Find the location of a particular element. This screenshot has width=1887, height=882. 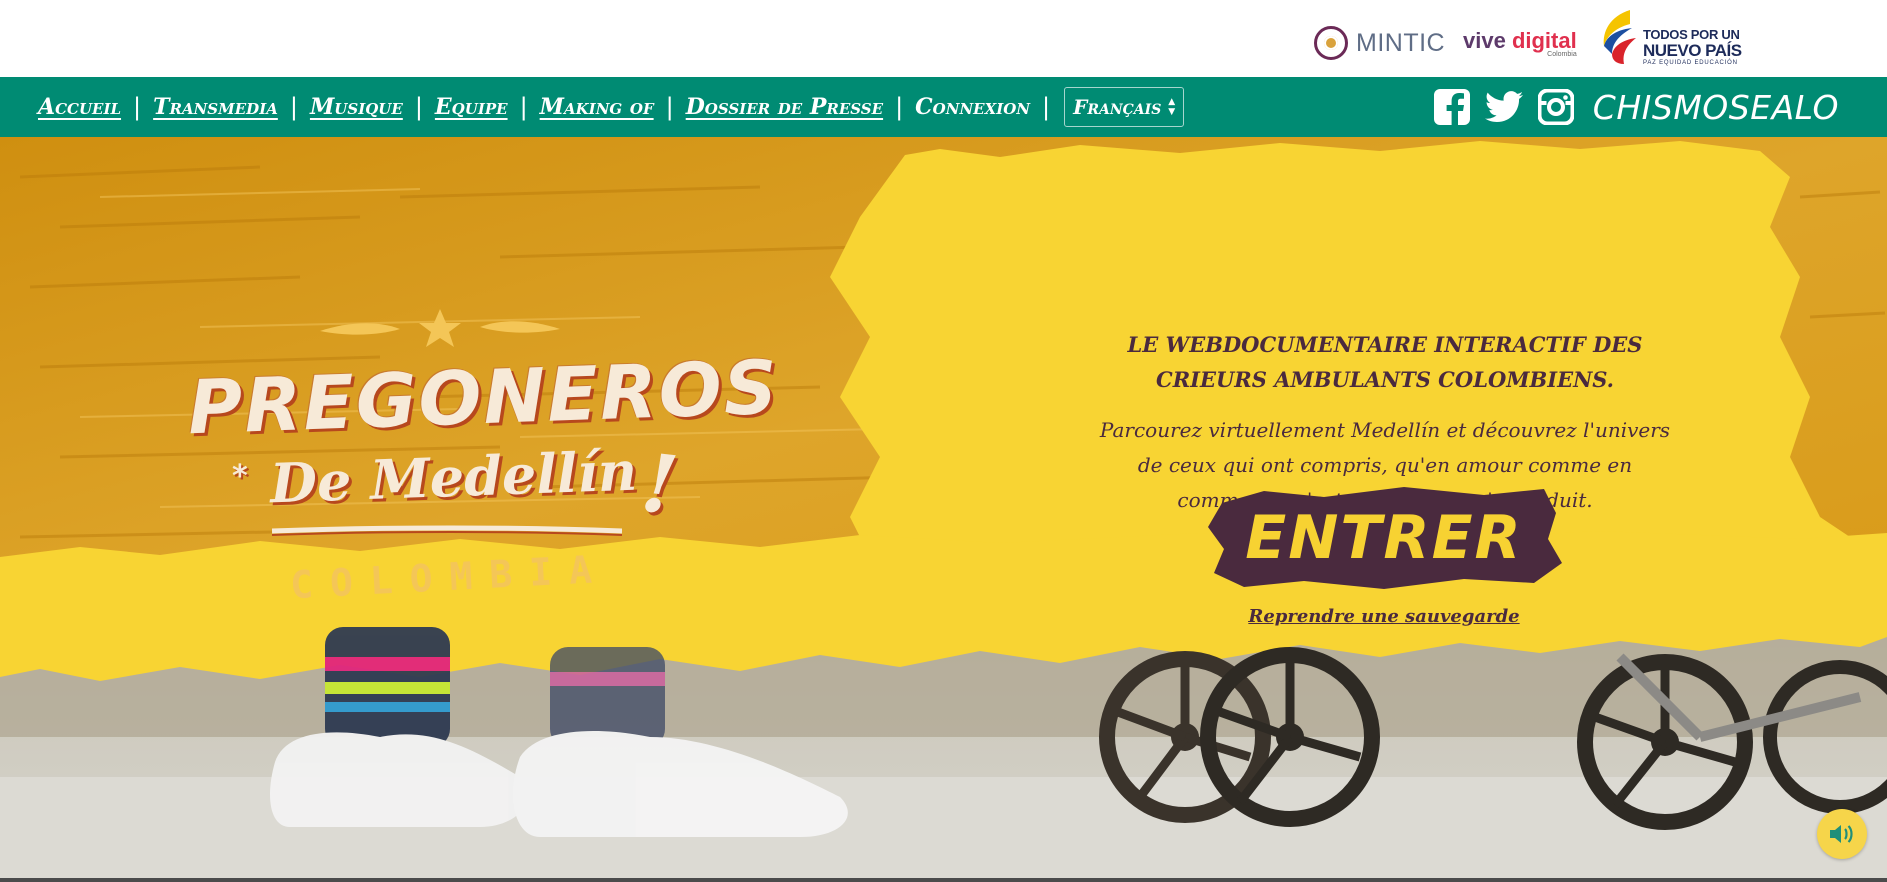

nav-dossier-de-presse: Dossier de Presse is located at coordinates (784, 107).